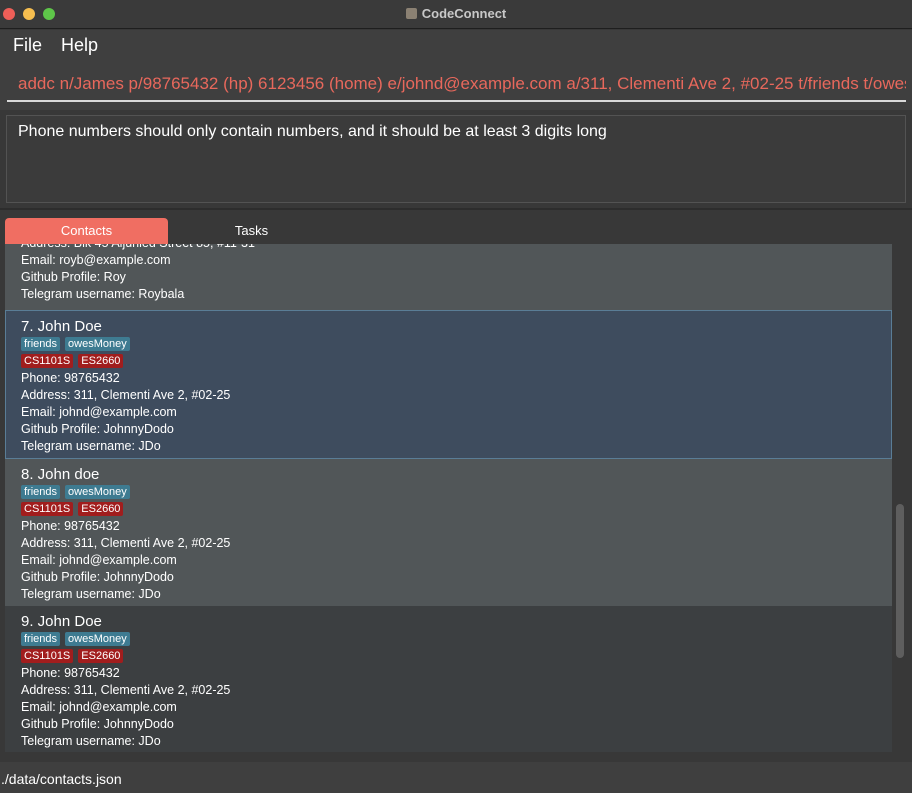  I want to click on command-box, so click(456, 85).